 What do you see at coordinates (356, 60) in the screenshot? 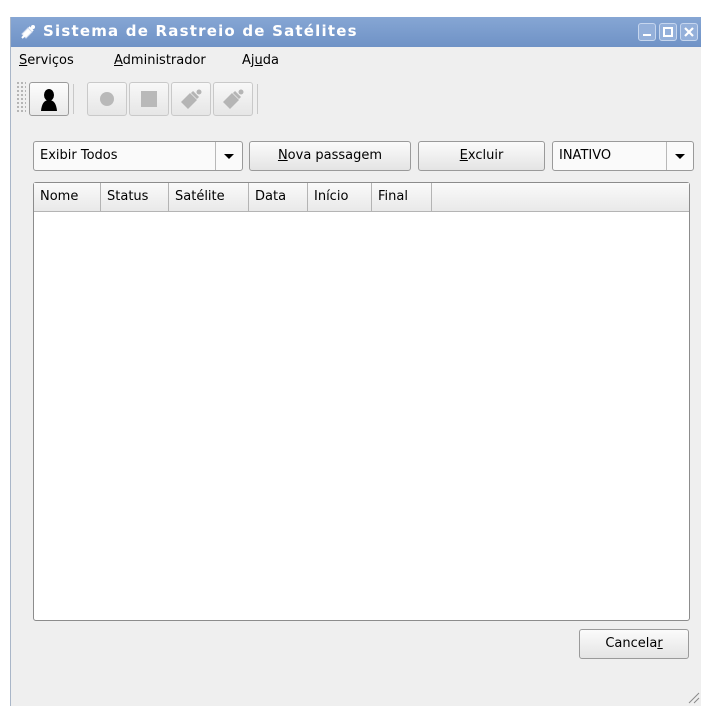
I see `menu-bar: Serviços Administrador Ajuda` at bounding box center [356, 60].